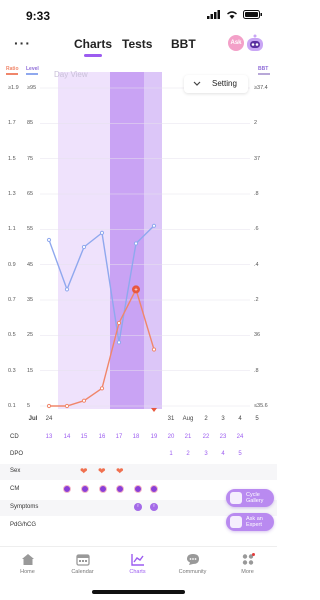  Describe the element at coordinates (197, 83) in the screenshot. I see `chevron-down-icon` at that location.